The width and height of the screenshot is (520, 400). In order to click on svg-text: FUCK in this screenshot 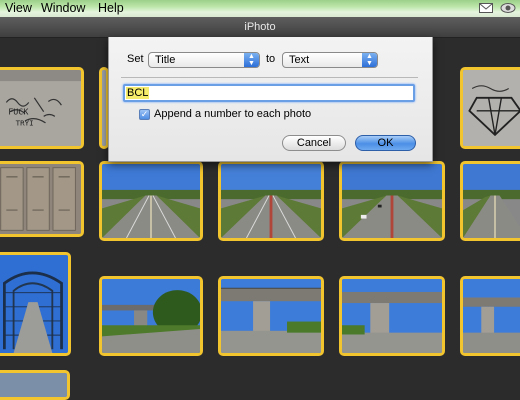, I will do `click(18, 112)`.